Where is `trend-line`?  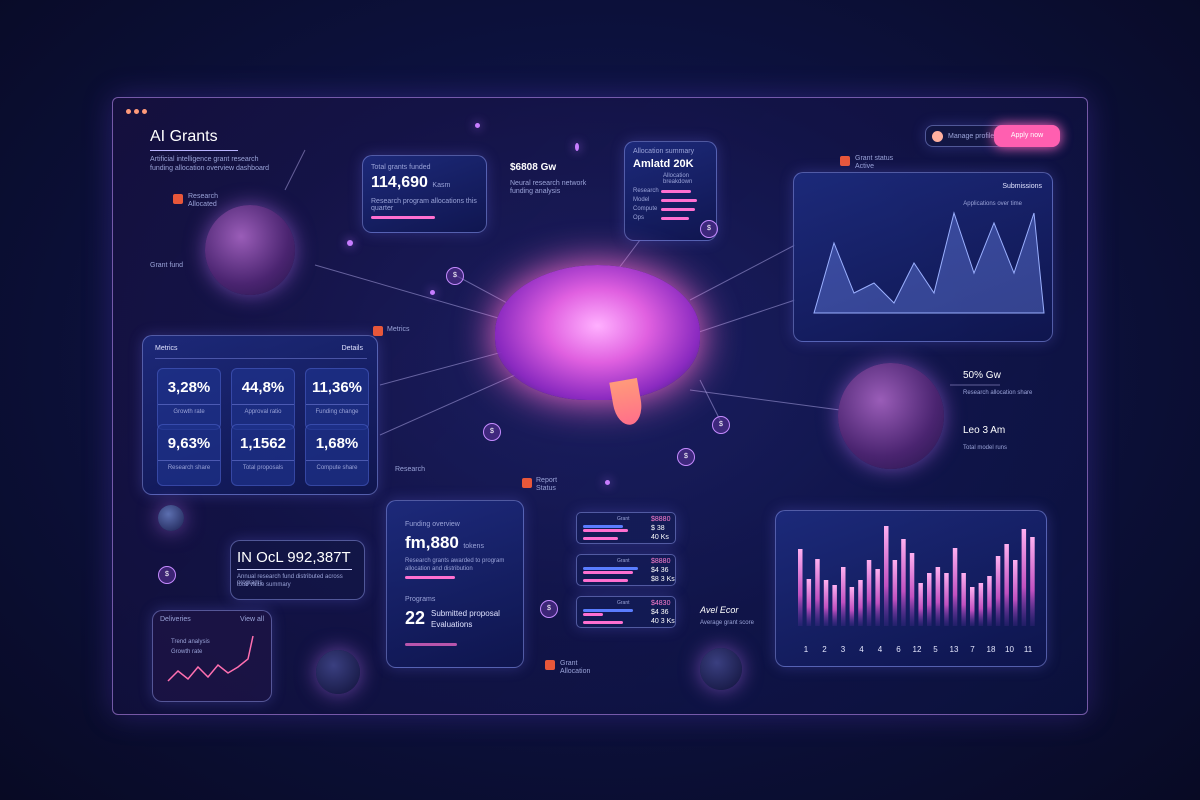 trend-line is located at coordinates (210, 658).